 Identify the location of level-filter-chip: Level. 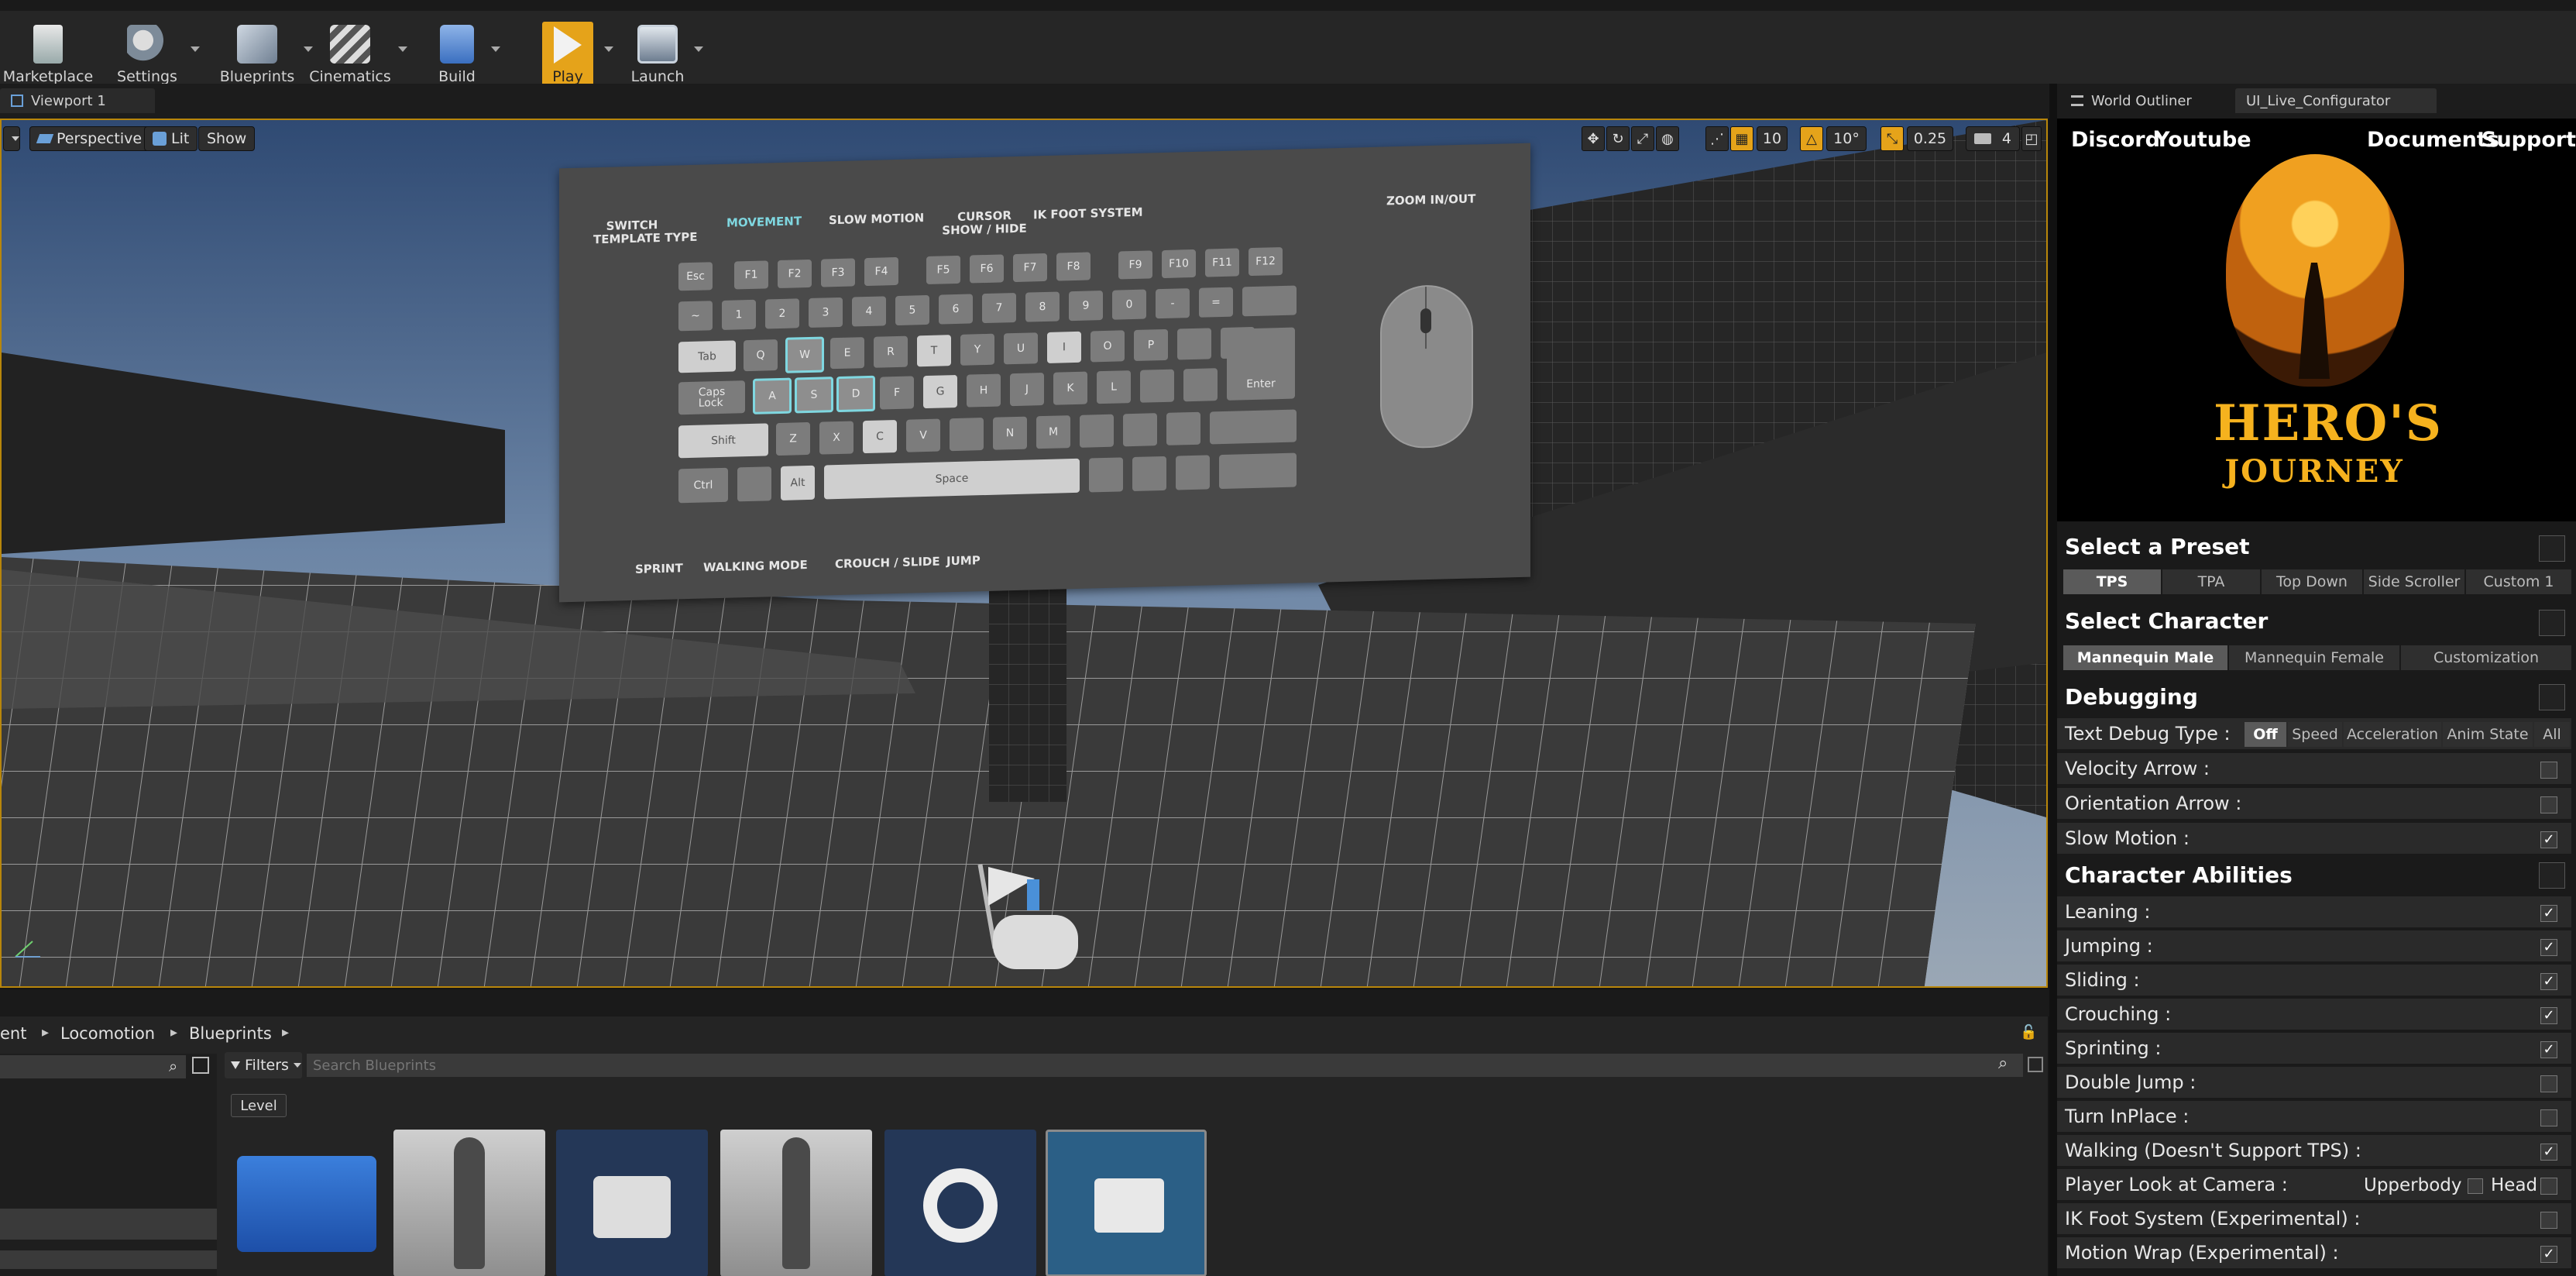
(259, 1105).